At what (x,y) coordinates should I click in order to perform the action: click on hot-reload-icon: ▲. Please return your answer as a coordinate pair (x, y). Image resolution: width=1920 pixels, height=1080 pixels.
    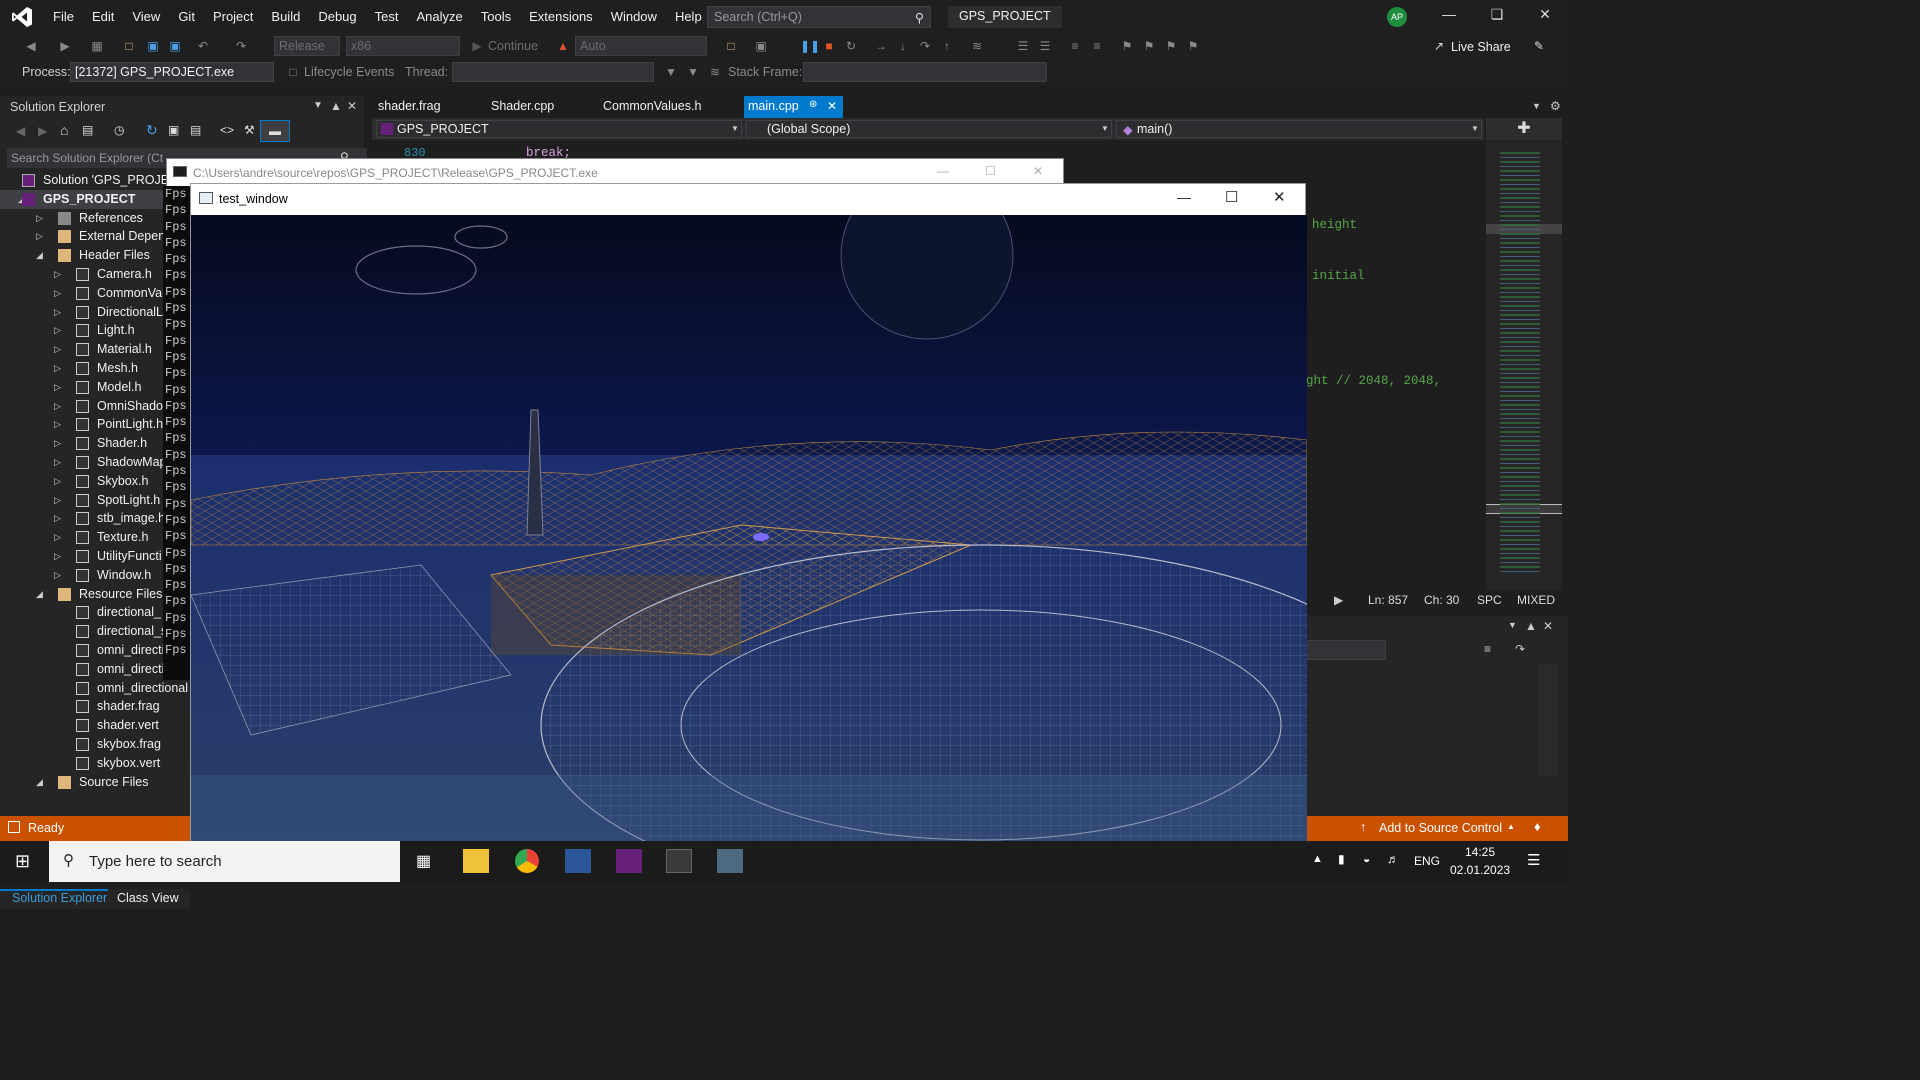
    Looking at the image, I should click on (563, 46).